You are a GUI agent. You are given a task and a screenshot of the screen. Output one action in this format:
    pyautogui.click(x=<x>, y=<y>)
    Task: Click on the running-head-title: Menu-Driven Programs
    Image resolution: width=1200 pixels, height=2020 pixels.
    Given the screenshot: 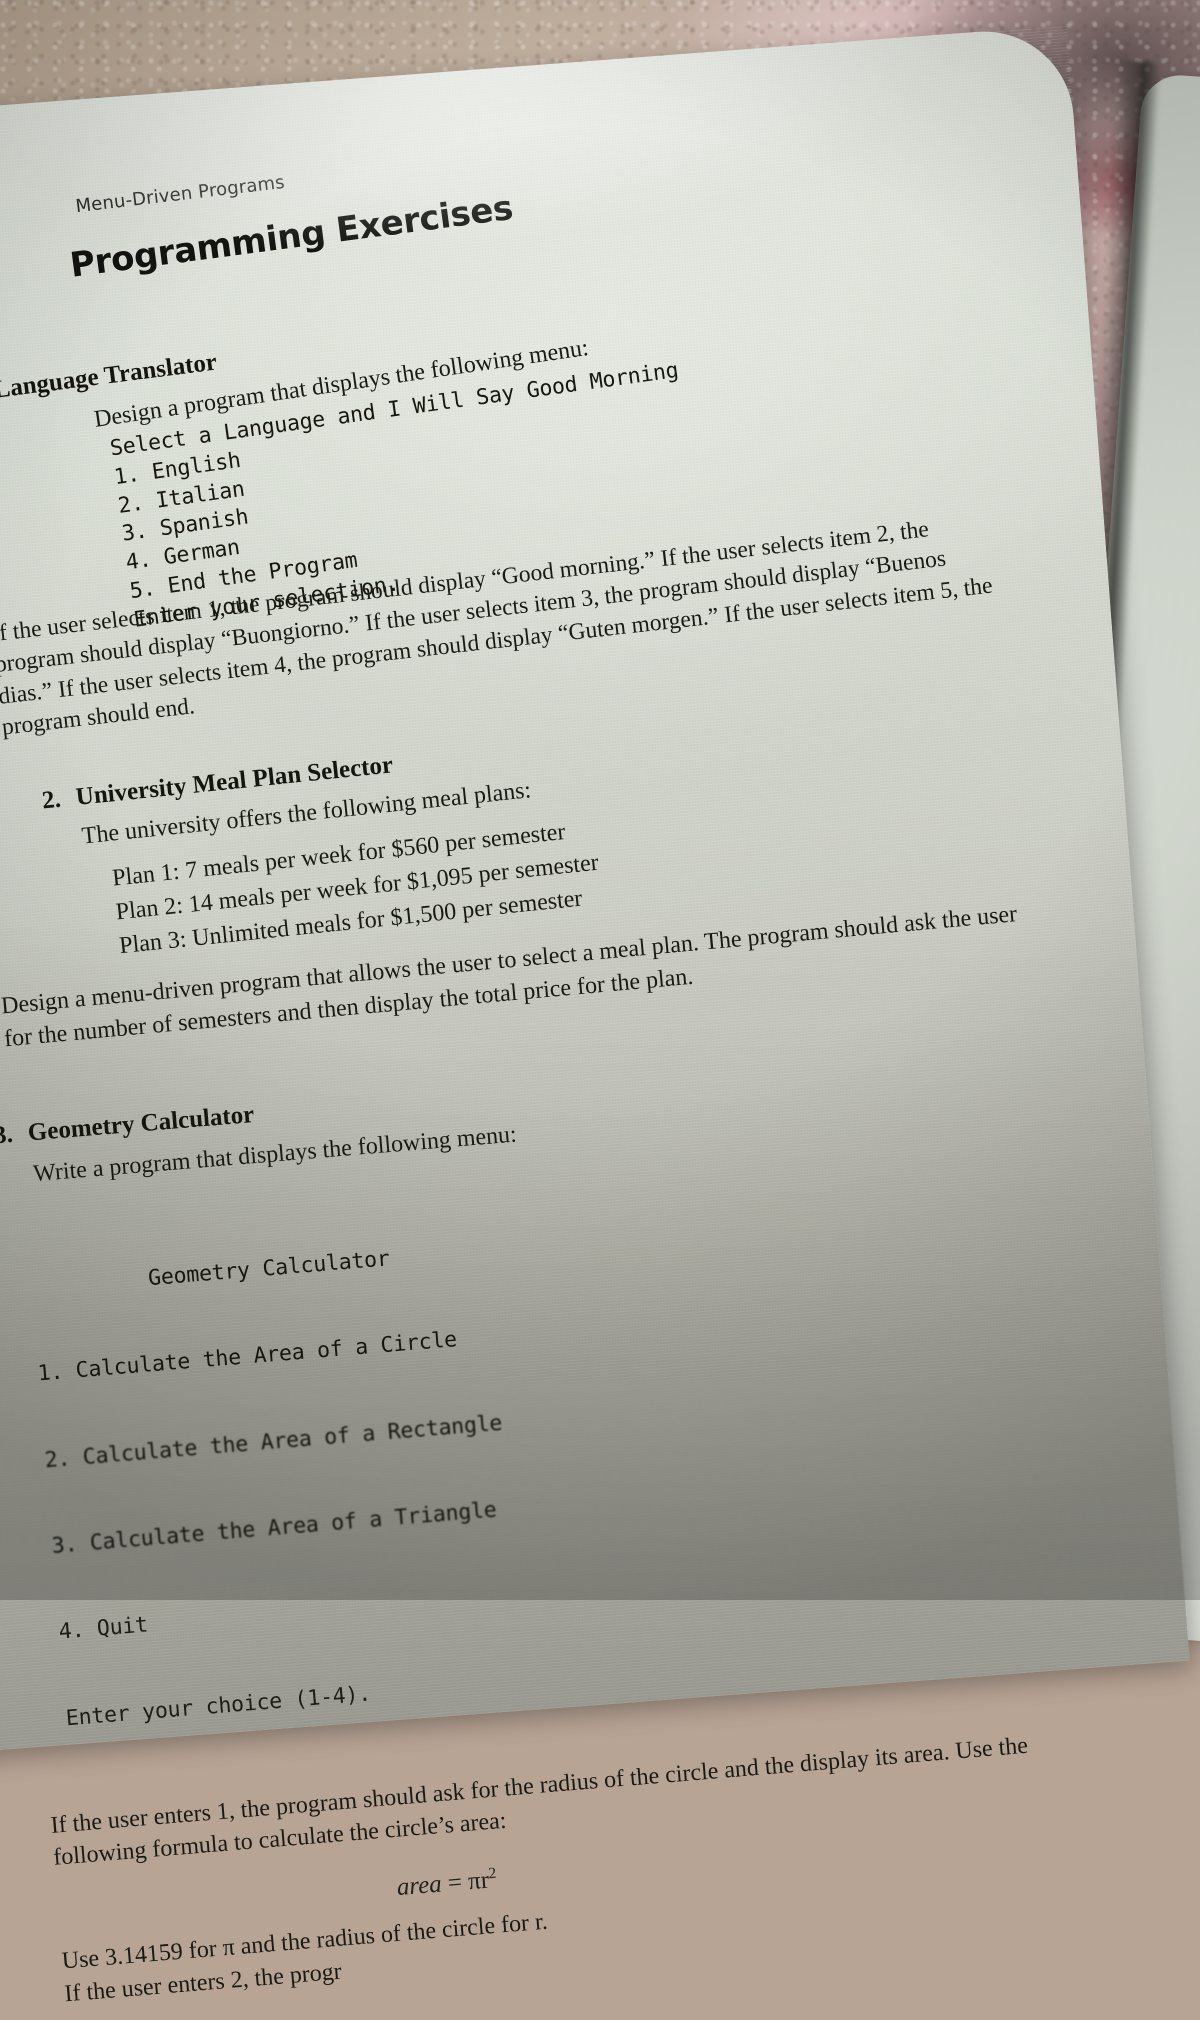 What is the action you would take?
    pyautogui.click(x=180, y=194)
    